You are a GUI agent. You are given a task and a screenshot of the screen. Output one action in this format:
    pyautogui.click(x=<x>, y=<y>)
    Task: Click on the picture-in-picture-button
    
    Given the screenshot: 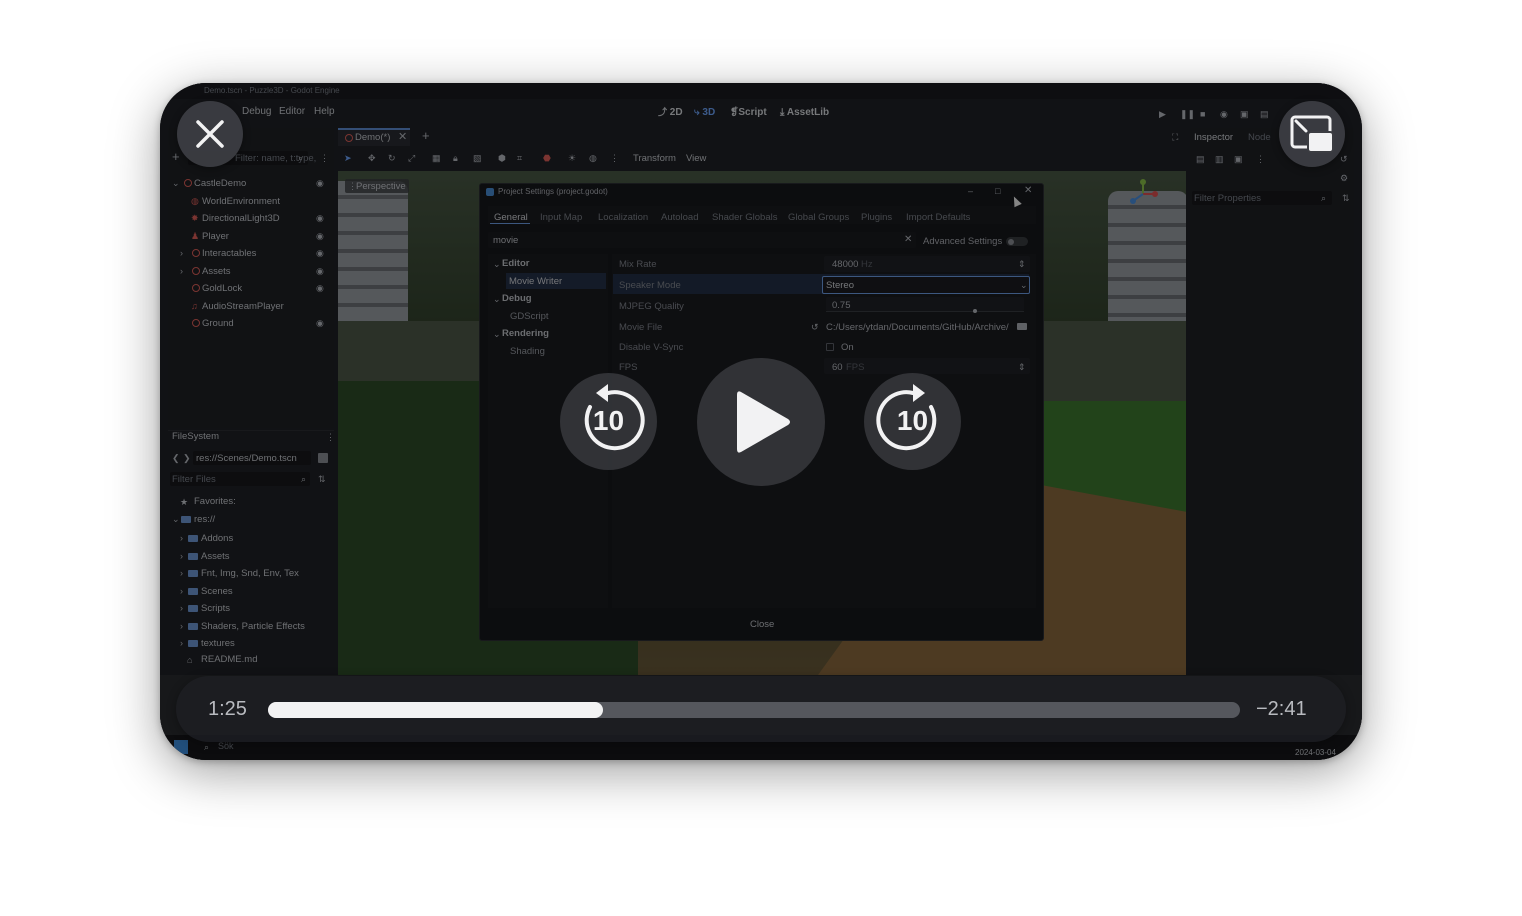 What is the action you would take?
    pyautogui.click(x=1312, y=134)
    